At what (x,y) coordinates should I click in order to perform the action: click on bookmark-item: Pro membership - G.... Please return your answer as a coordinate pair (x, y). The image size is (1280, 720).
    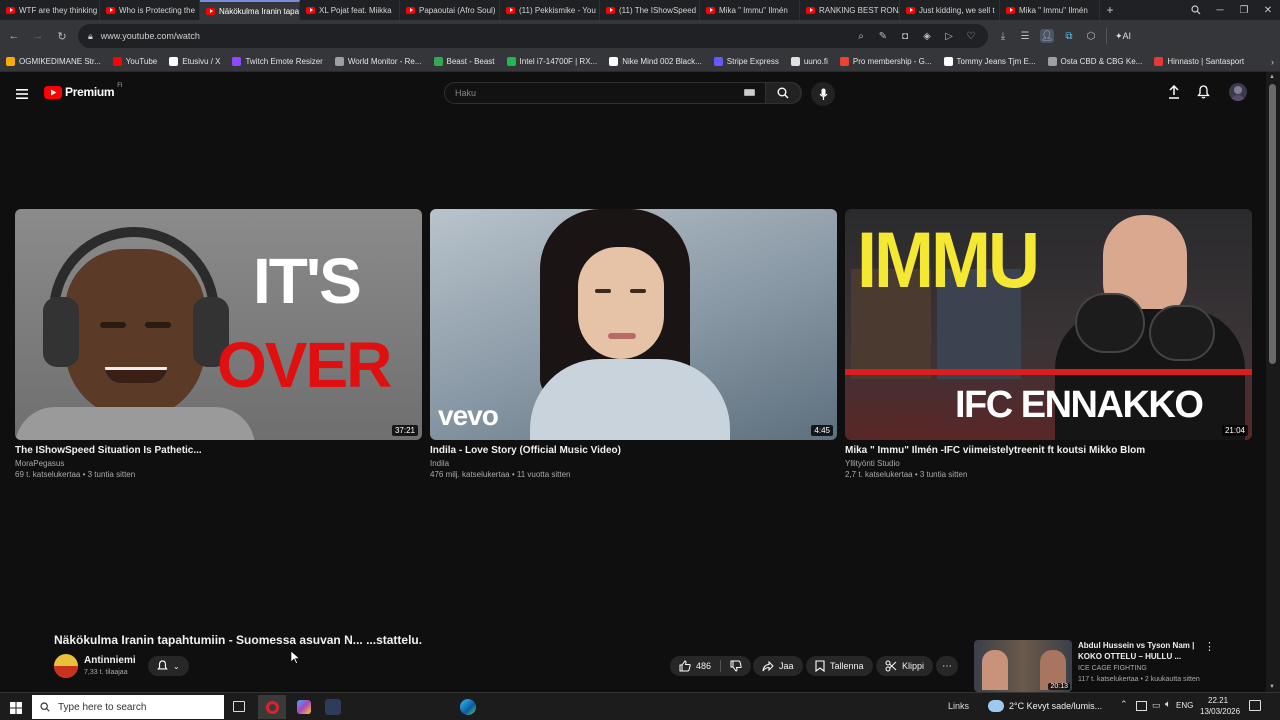
    Looking at the image, I should click on (885, 61).